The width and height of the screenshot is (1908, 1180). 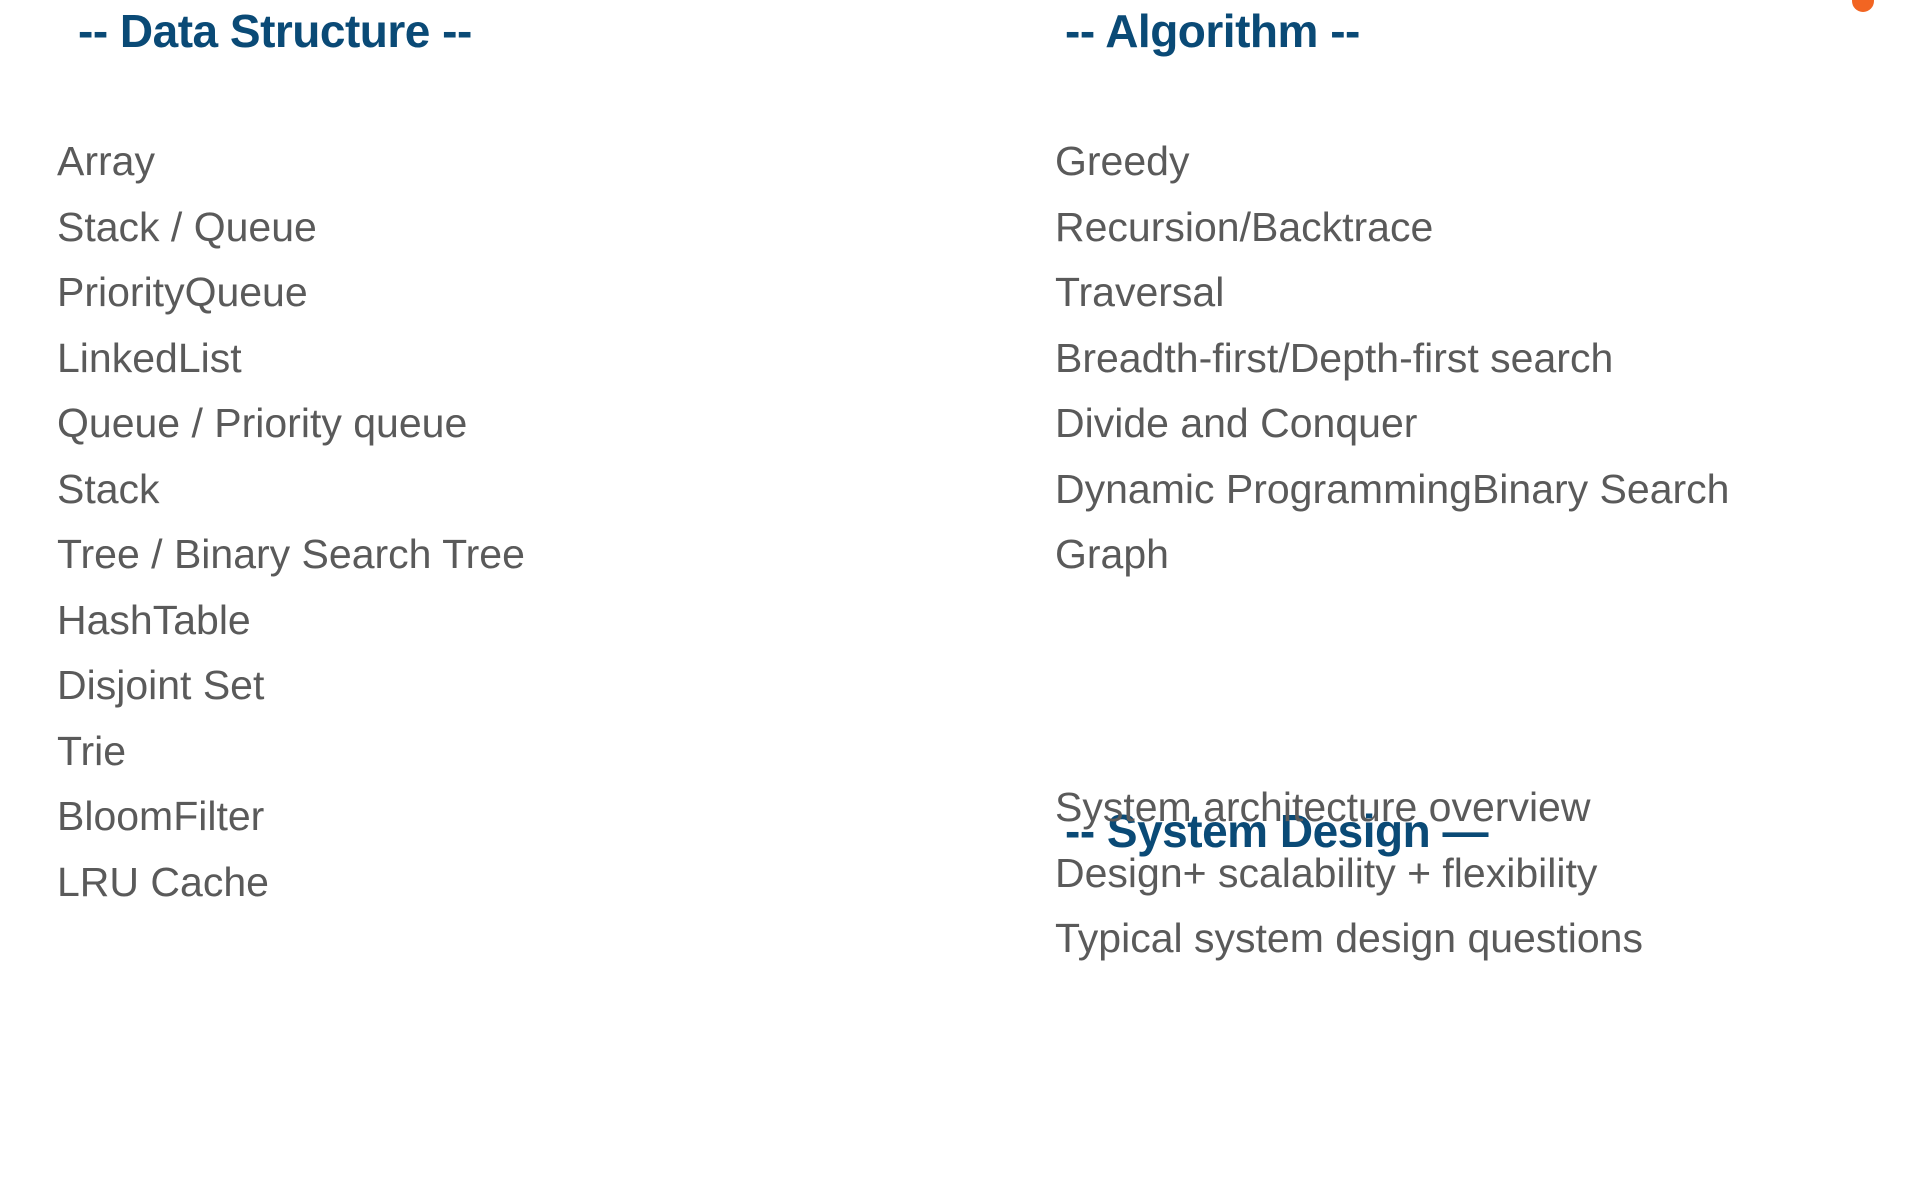 What do you see at coordinates (108, 488) in the screenshot?
I see `list-item: Stack` at bounding box center [108, 488].